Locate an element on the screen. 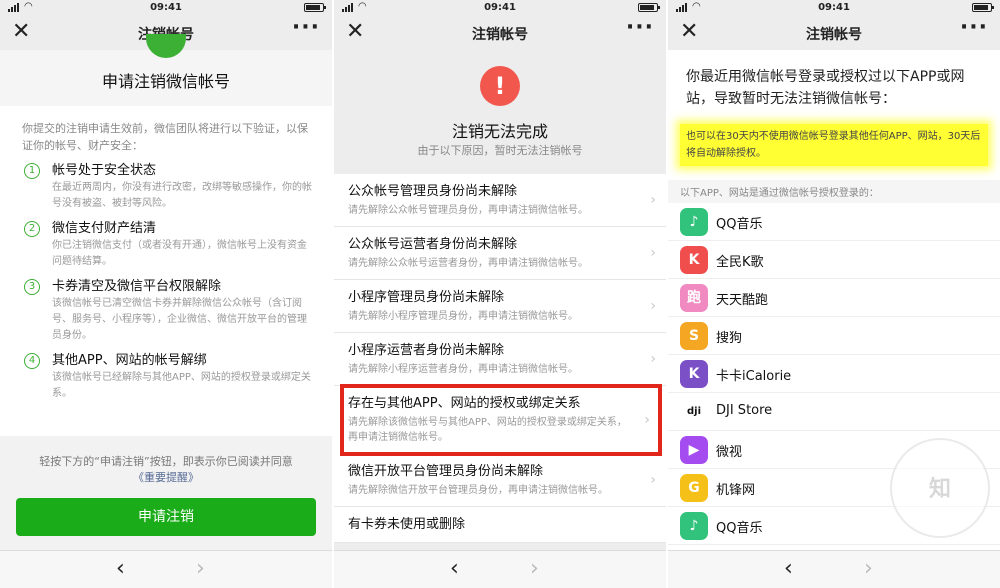 This screenshot has height=588, width=1000. quanmin-ksong-icon: K is located at coordinates (694, 260).